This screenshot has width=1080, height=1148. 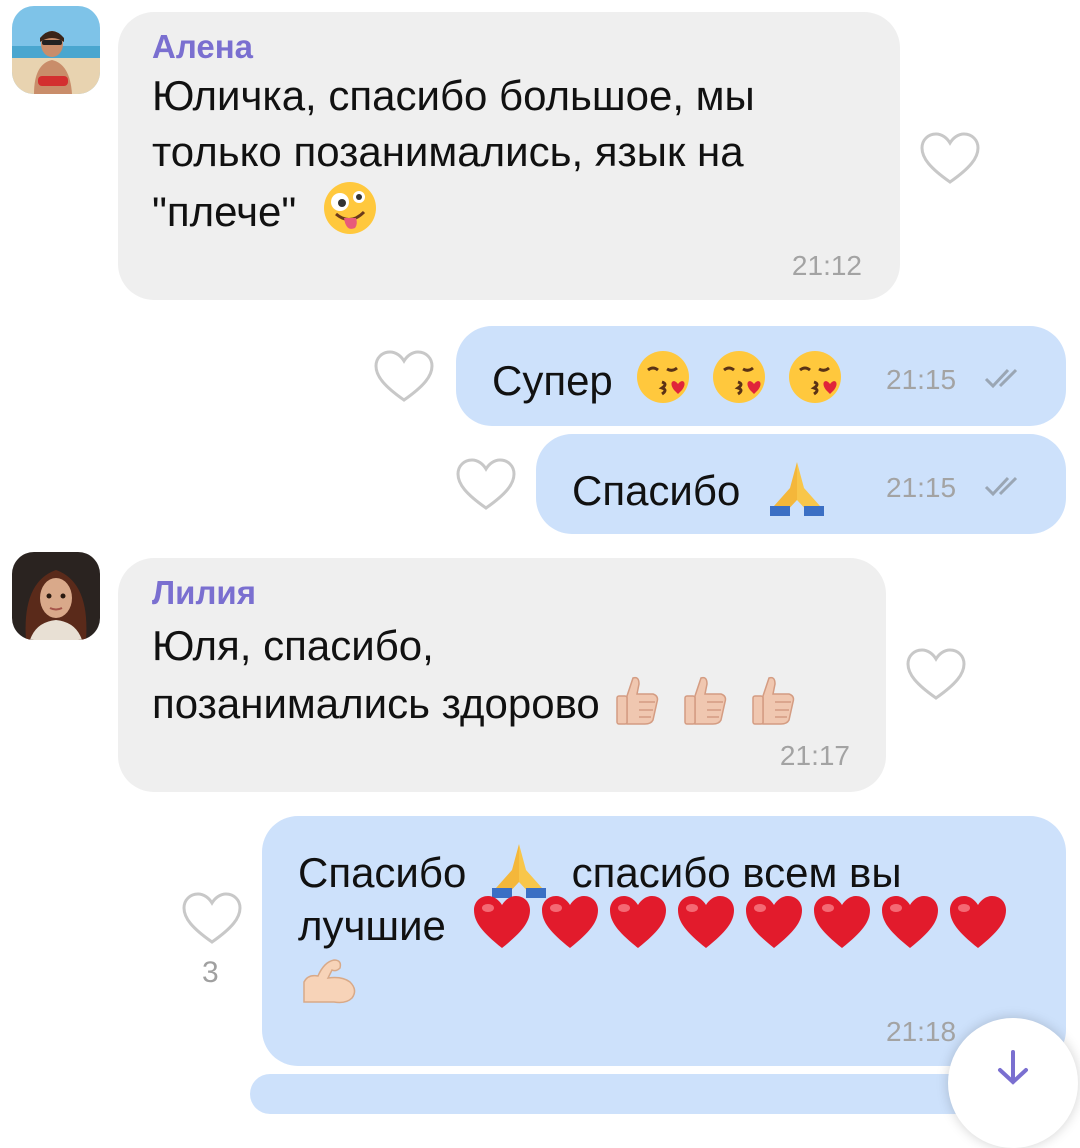 What do you see at coordinates (797, 494) in the screenshot?
I see `praying-hands-emoji` at bounding box center [797, 494].